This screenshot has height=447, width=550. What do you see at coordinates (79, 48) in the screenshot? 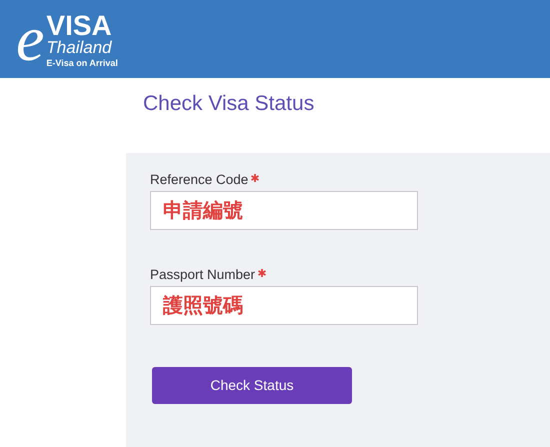
I see `logo-country: Thailand` at bounding box center [79, 48].